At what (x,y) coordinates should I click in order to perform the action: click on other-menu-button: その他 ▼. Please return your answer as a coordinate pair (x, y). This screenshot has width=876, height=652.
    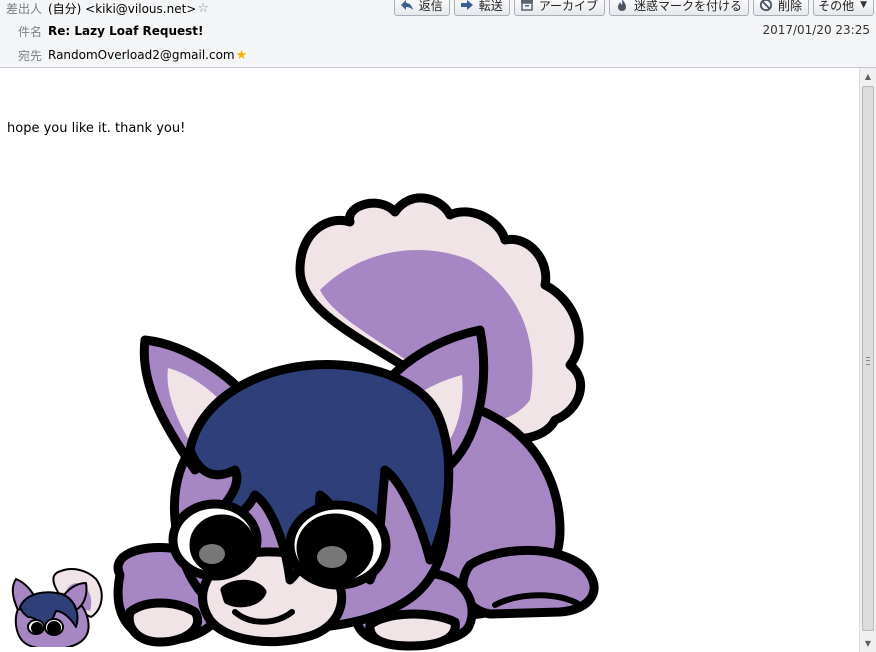
    Looking at the image, I should click on (843, 8).